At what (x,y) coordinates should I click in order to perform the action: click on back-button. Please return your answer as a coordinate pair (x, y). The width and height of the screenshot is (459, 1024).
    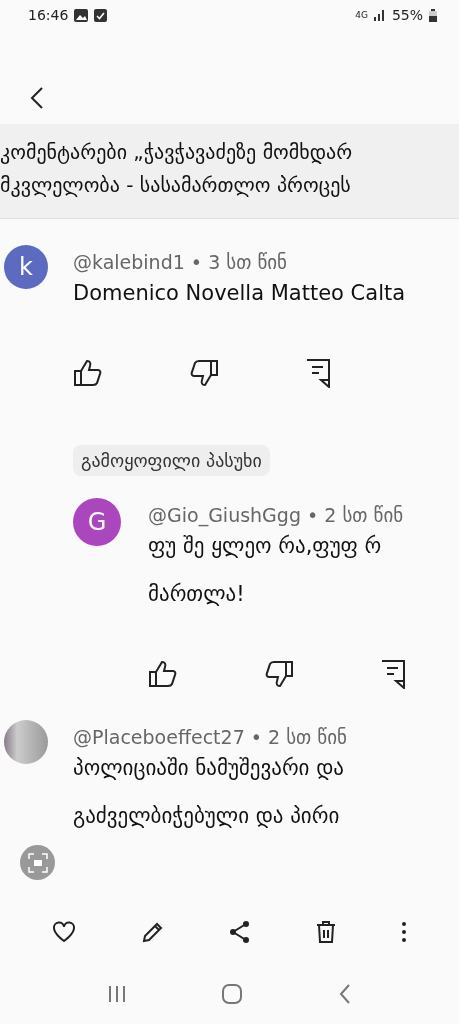
    Looking at the image, I should click on (37, 98).